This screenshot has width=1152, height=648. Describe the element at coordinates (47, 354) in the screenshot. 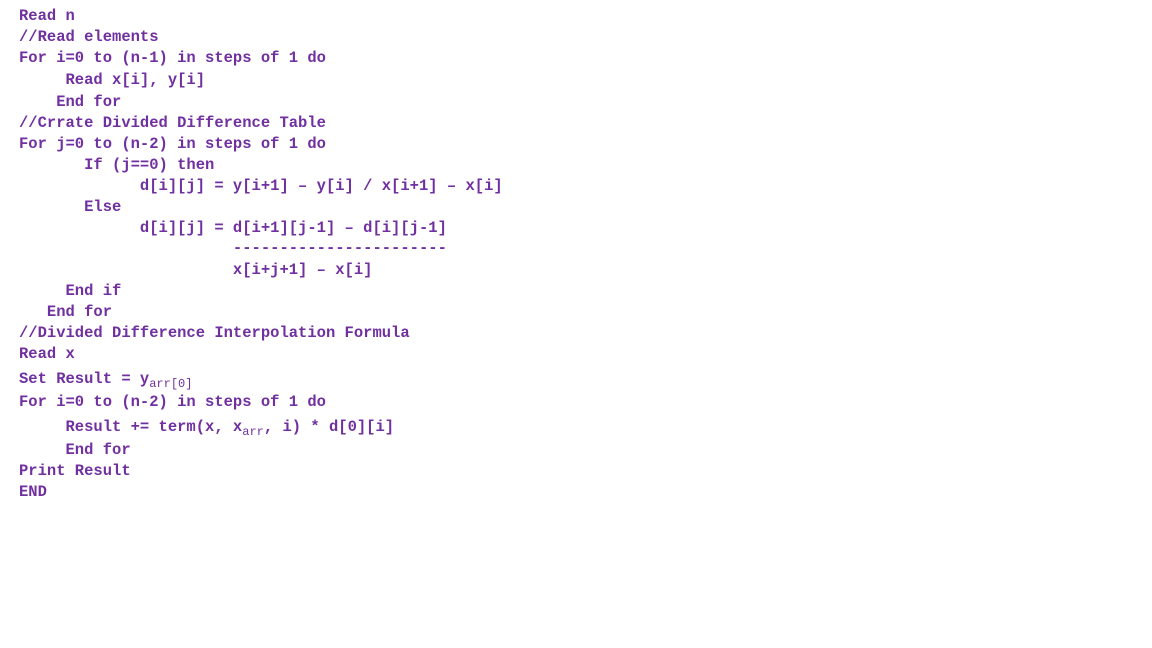

I see `code-line-17: Read x` at that location.